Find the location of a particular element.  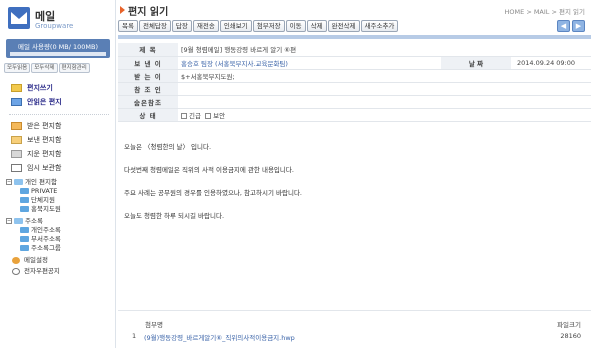

reply-all-button: 전체답장 is located at coordinates (154, 26).